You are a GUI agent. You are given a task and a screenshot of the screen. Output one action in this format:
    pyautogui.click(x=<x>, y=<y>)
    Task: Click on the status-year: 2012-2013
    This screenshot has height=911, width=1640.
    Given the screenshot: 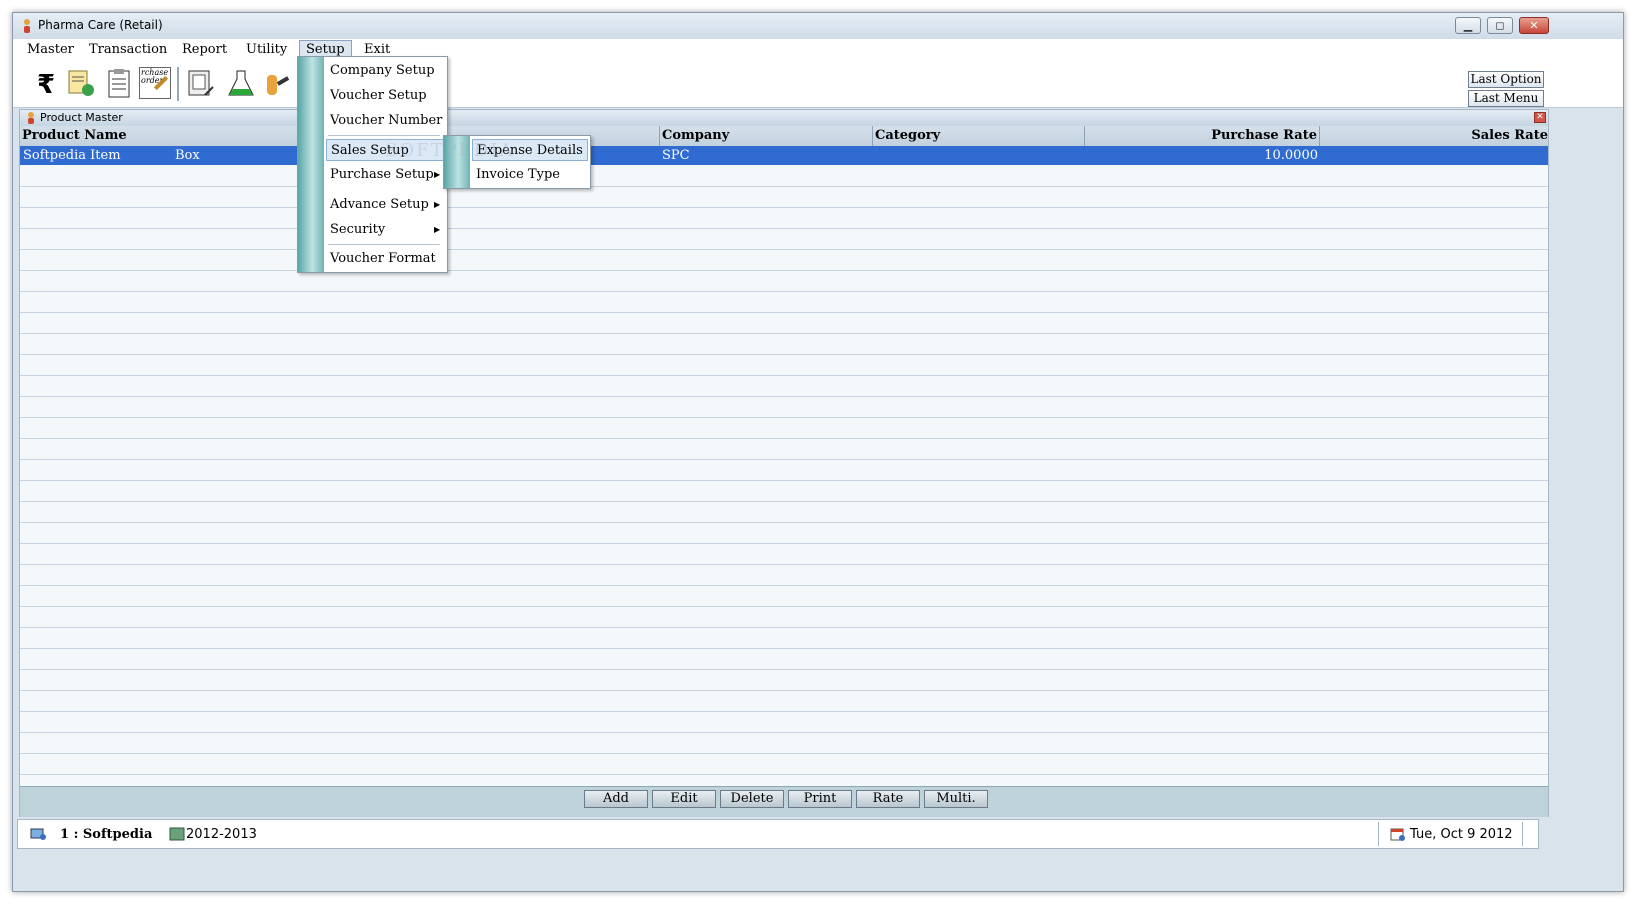 What is the action you would take?
    pyautogui.click(x=221, y=834)
    